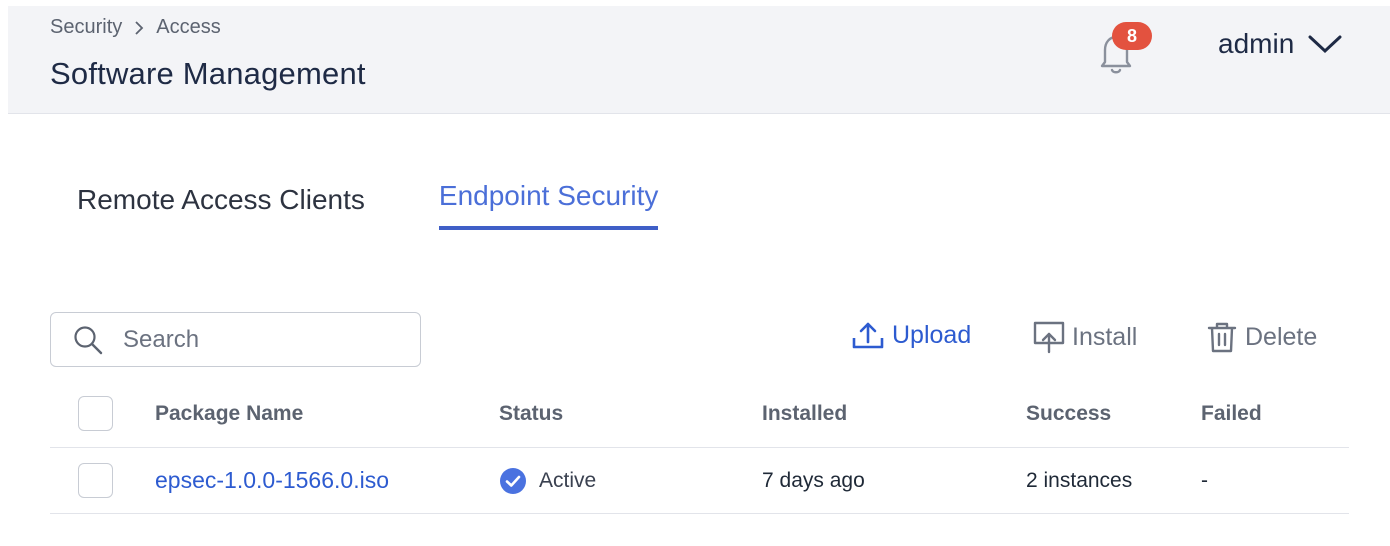 The height and width of the screenshot is (546, 1390). What do you see at coordinates (1132, 36) in the screenshot?
I see `notification-count-badge: 8` at bounding box center [1132, 36].